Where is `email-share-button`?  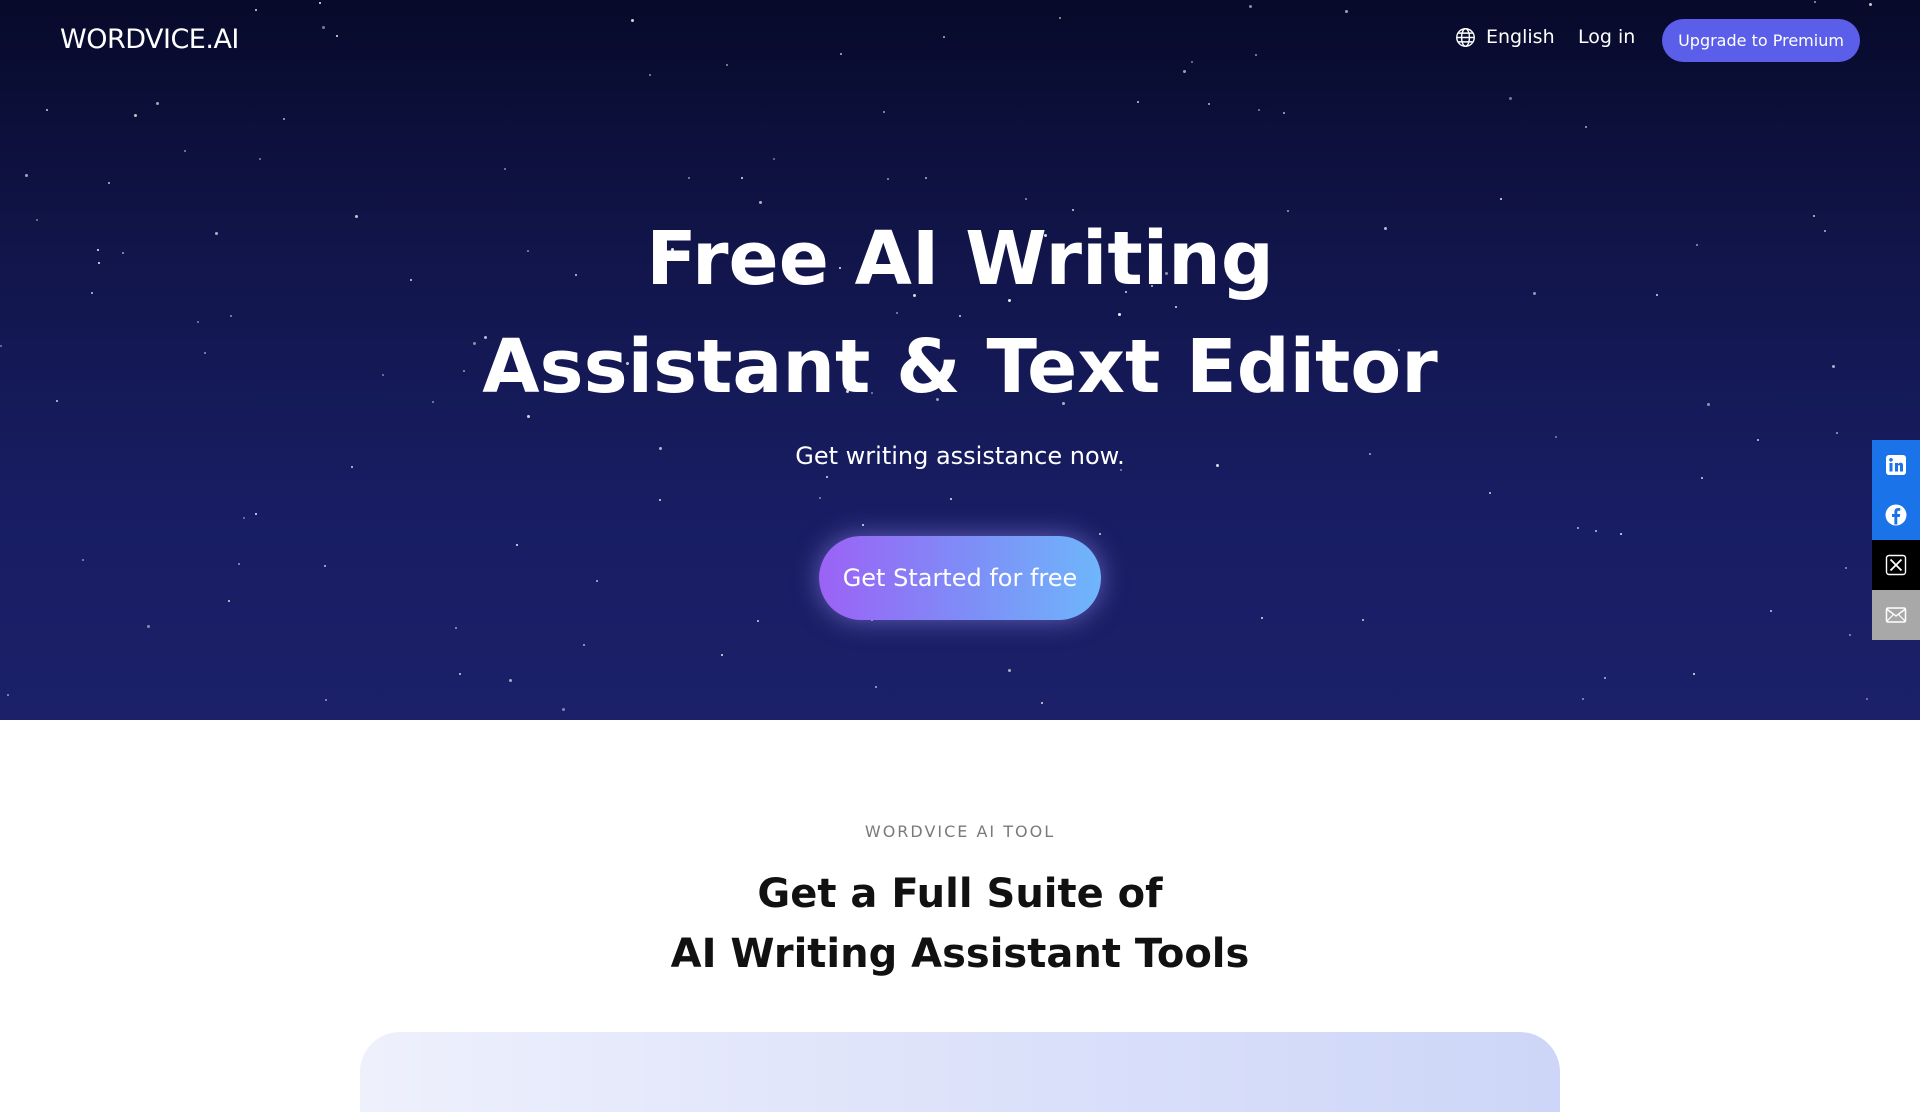
email-share-button is located at coordinates (1896, 615).